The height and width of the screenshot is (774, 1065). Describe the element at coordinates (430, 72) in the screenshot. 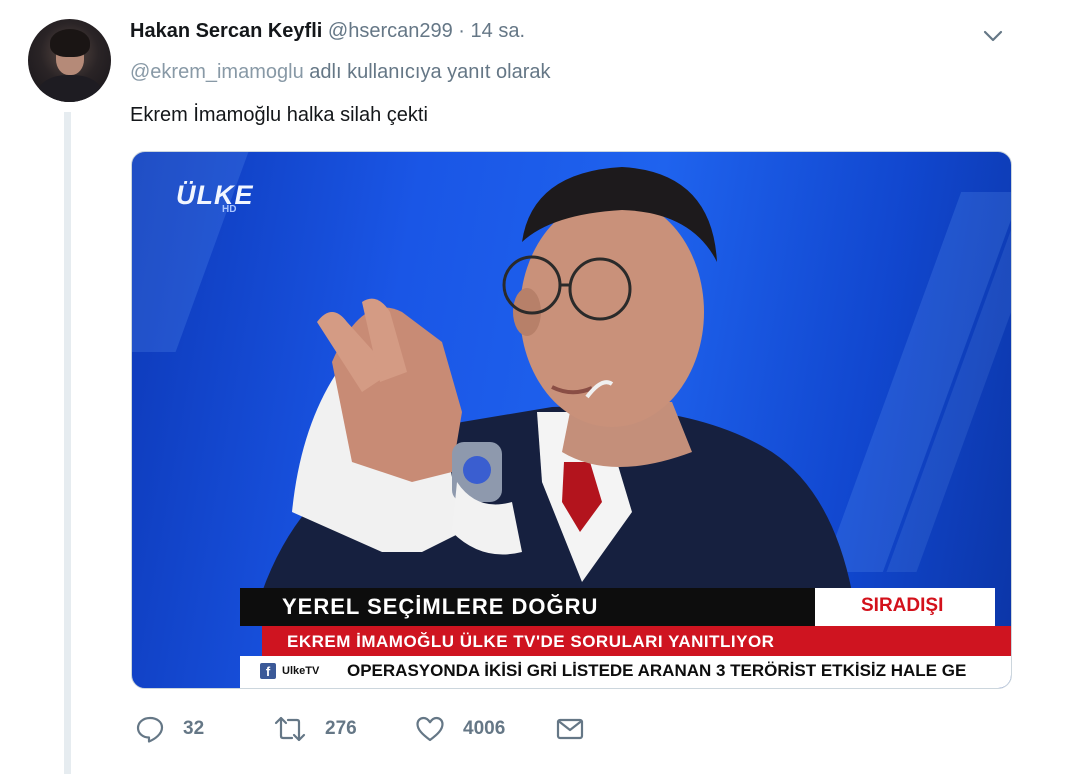

I see `reply-context-text: adlı kullanıcıya yanıt olarak` at that location.